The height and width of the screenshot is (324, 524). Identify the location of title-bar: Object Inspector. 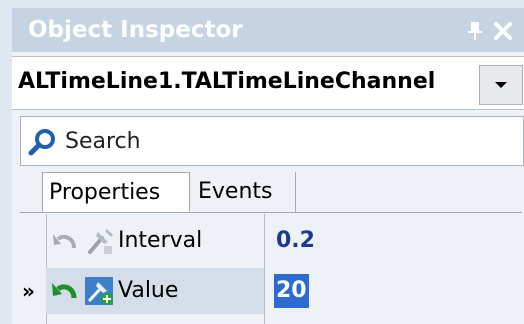
(268, 30).